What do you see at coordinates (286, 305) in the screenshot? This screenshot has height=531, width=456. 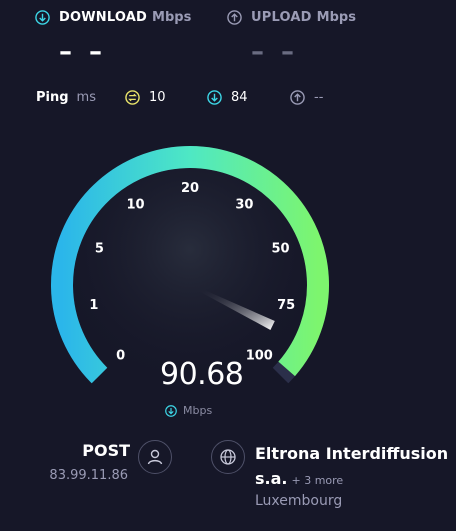 I see `gauge-tick-75: 75` at bounding box center [286, 305].